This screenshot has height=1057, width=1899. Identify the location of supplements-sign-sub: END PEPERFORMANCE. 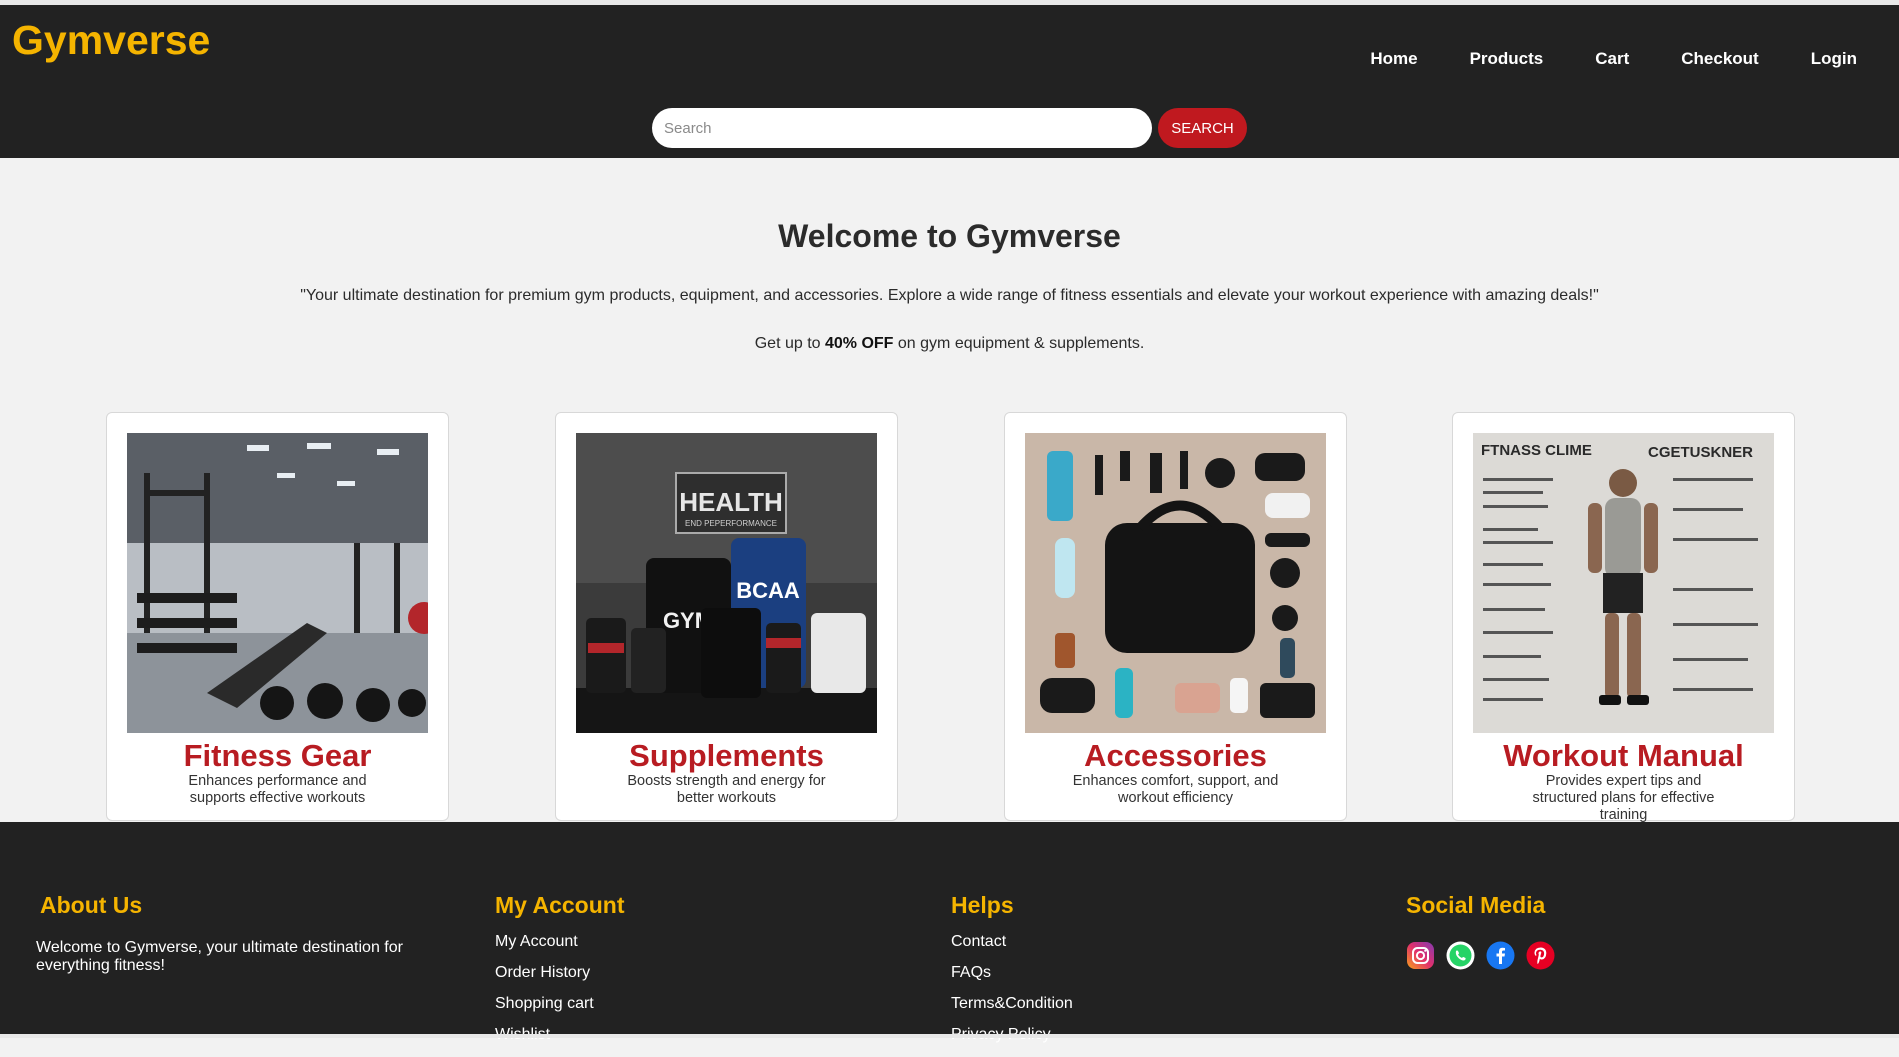
(731, 523).